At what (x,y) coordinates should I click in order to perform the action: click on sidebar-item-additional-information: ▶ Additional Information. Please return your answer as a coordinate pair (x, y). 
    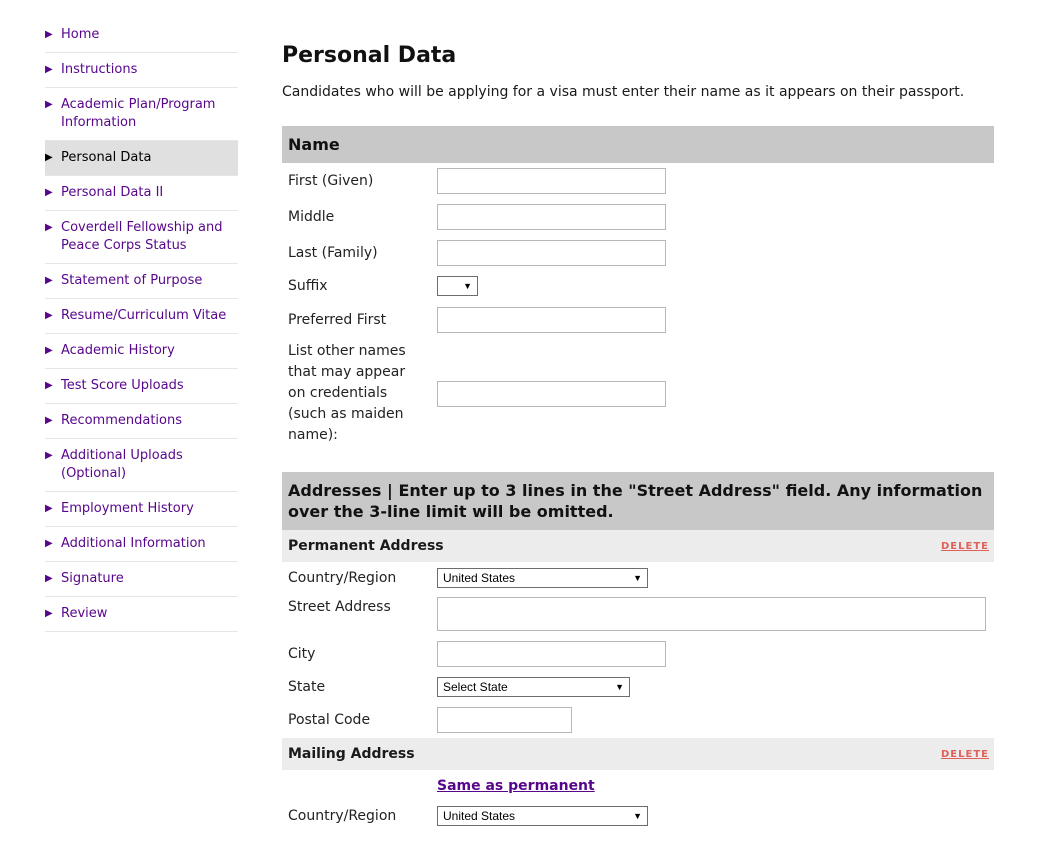
    Looking at the image, I should click on (141, 544).